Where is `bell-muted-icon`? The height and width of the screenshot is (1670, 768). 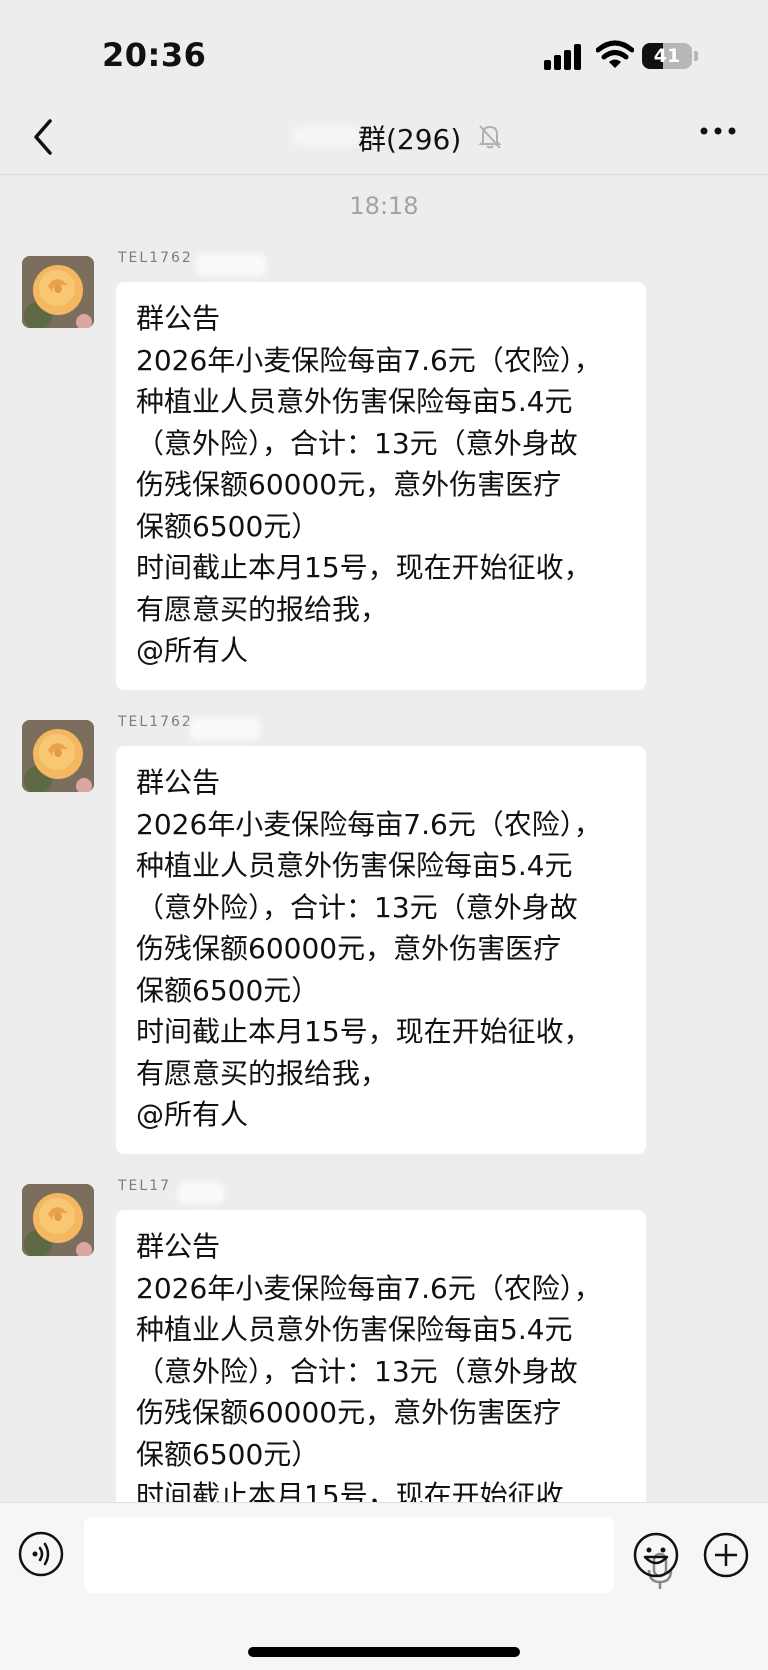 bell-muted-icon is located at coordinates (490, 137).